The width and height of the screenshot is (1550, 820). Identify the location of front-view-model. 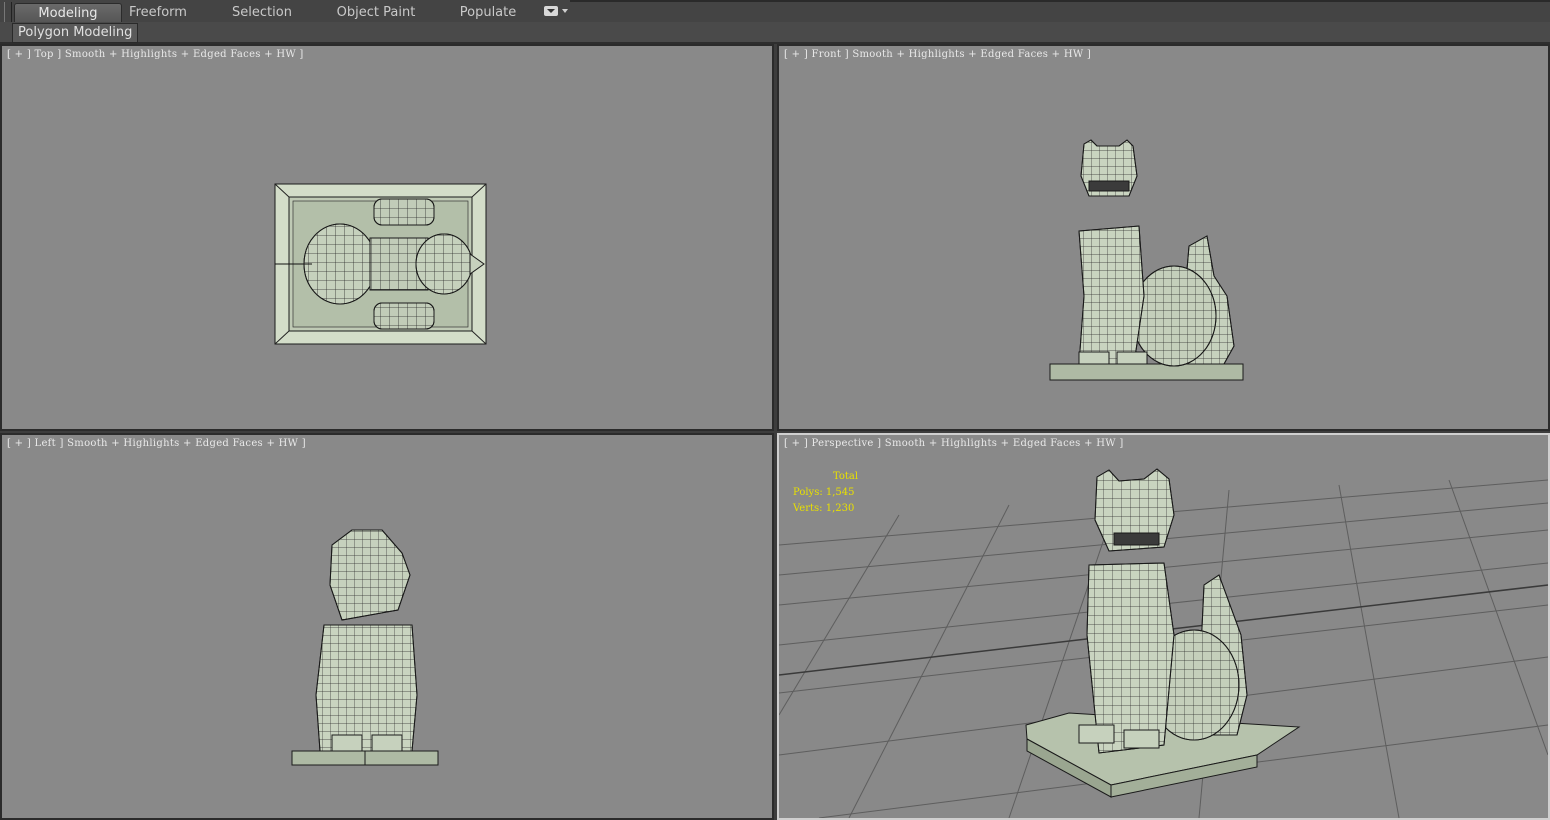
(1146, 260).